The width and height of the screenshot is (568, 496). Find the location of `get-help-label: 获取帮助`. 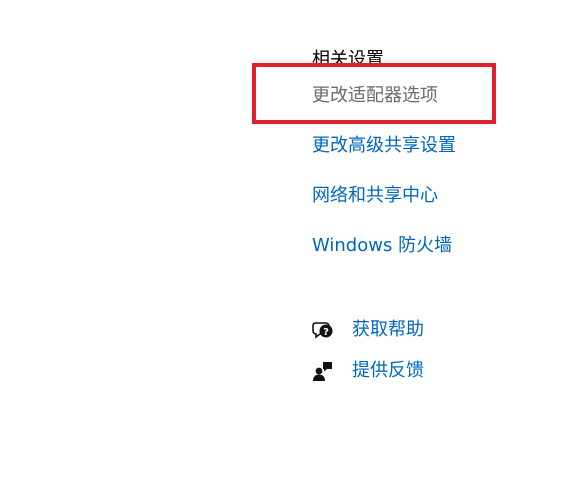

get-help-label: 获取帮助 is located at coordinates (388, 329).